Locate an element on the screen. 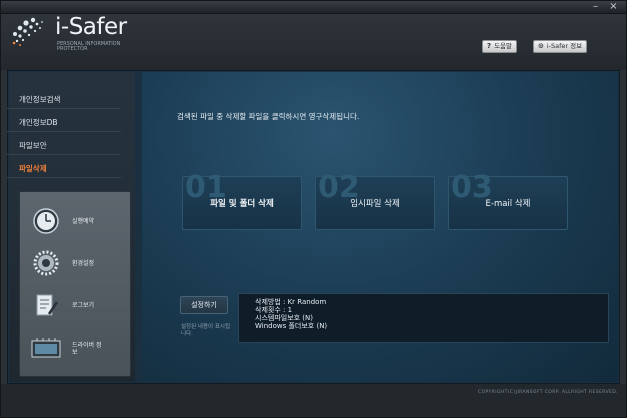 The width and height of the screenshot is (627, 418). settings-menu-label: 환경설정 is located at coordinates (83, 263).